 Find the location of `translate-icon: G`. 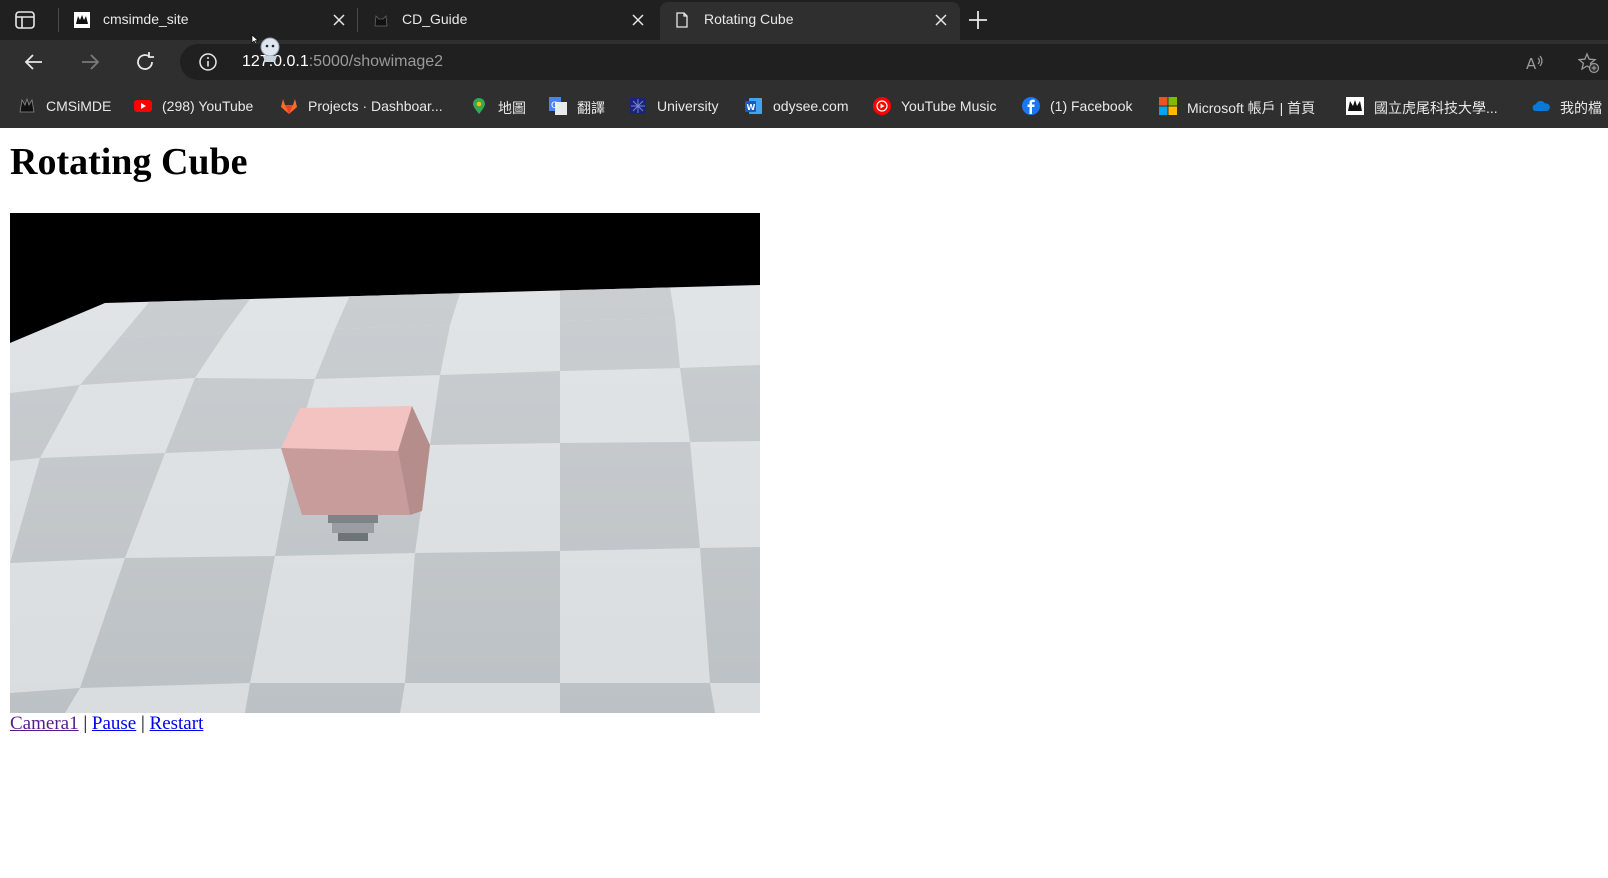

translate-icon: G is located at coordinates (558, 106).